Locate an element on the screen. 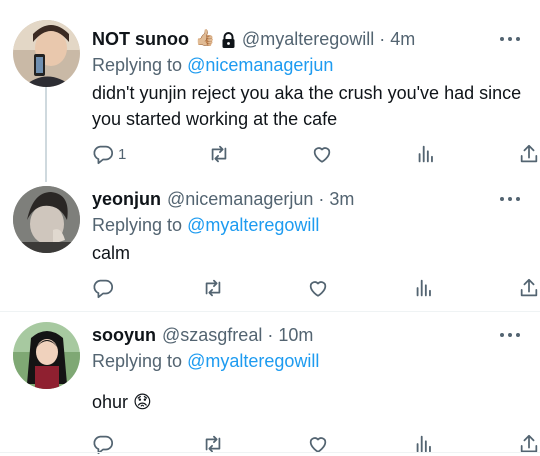 This screenshot has height=456, width=540. tweet-emoji: 😟 is located at coordinates (142, 402).